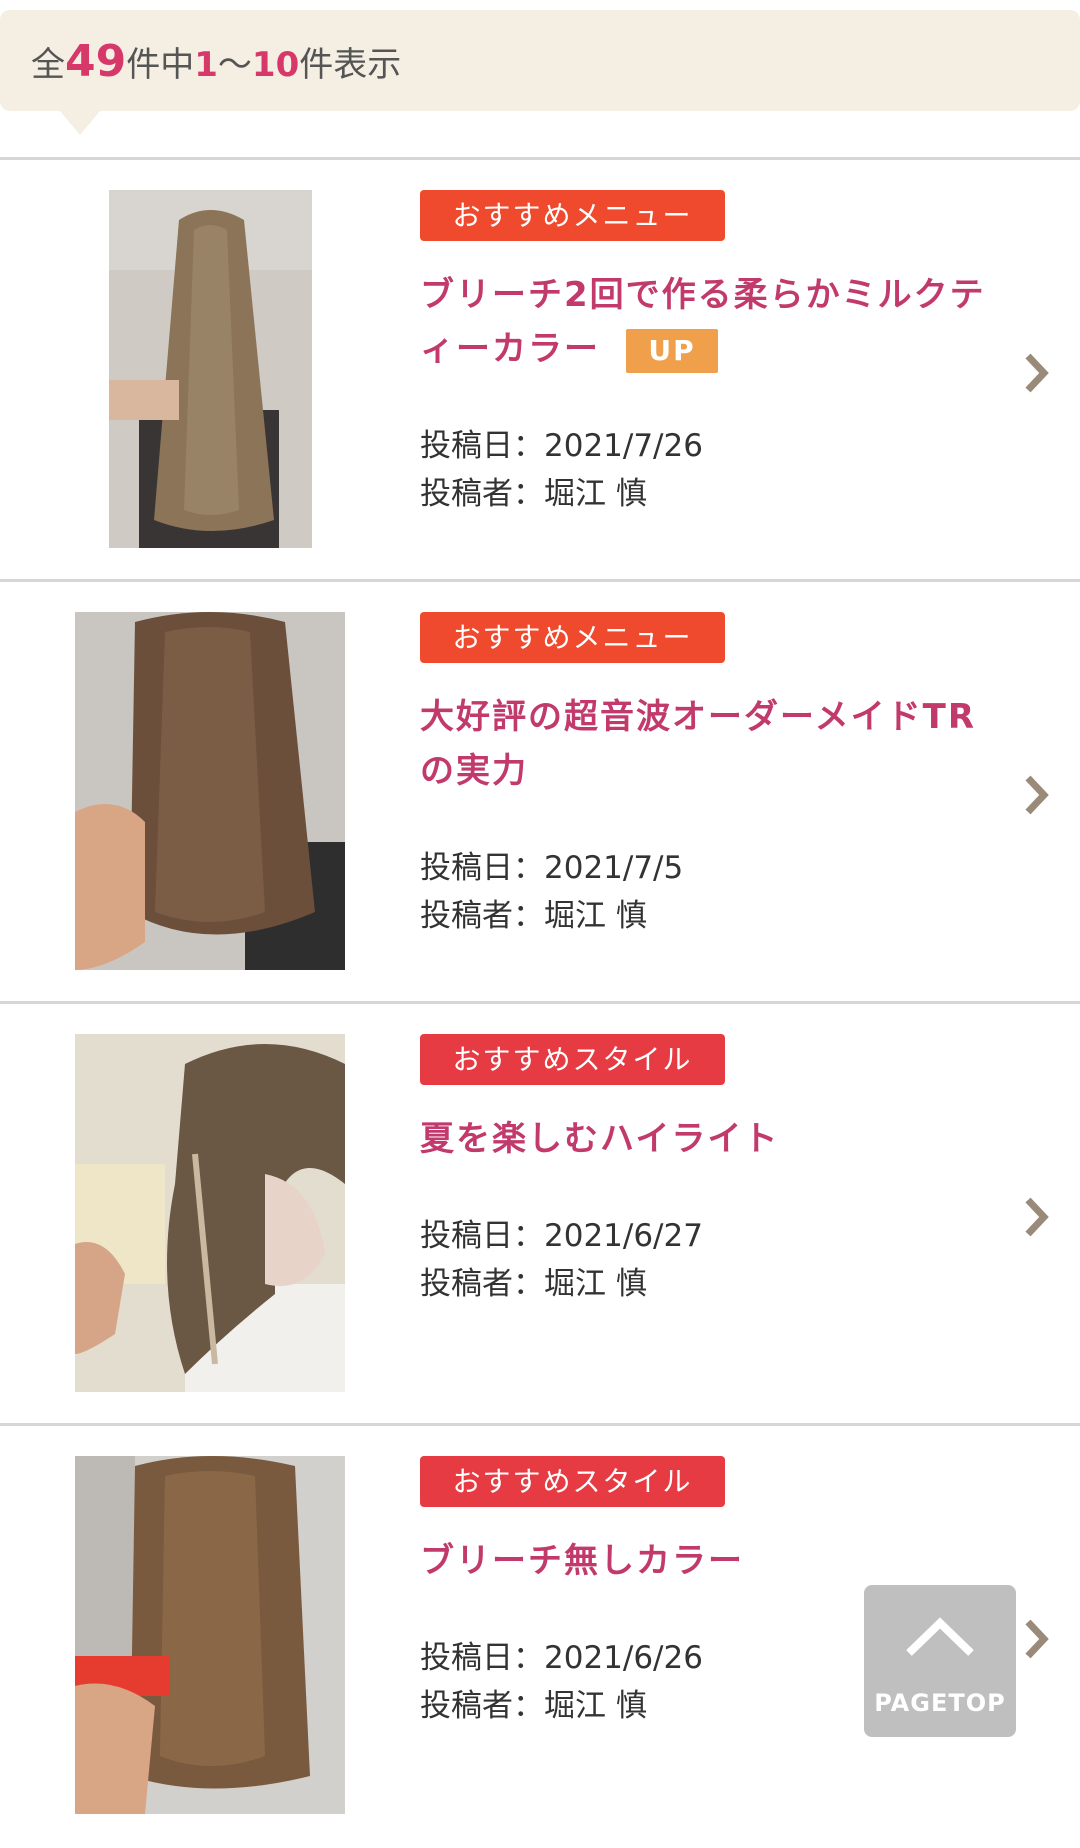 This screenshot has height=1848, width=1080. Describe the element at coordinates (705, 322) in the screenshot. I see `post-title: ブリーチ2回で作る柔らかミルクティーカラー UP` at that location.